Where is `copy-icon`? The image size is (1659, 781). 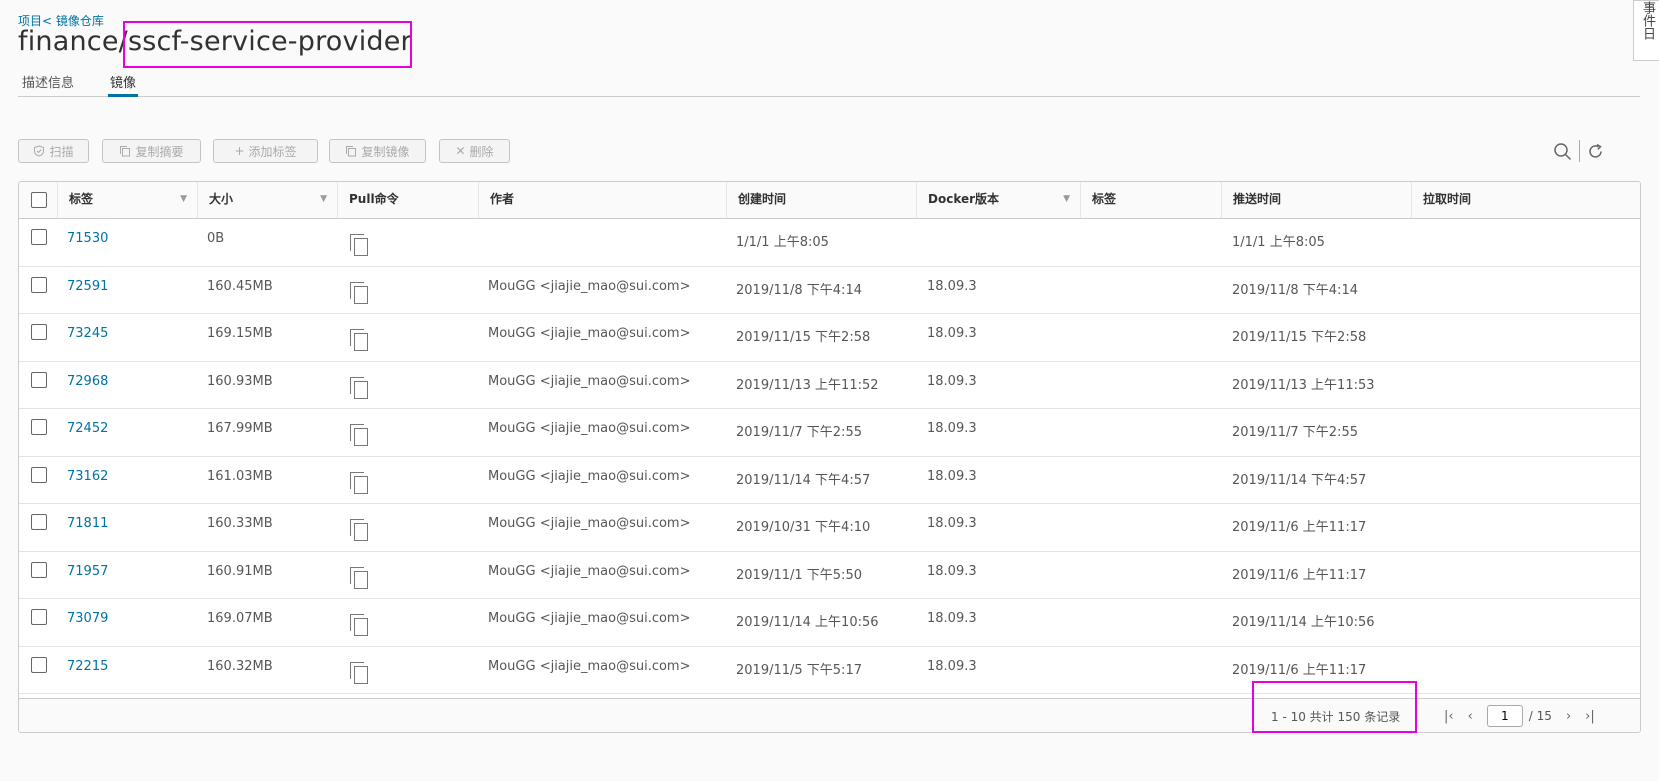
copy-icon is located at coordinates (125, 151).